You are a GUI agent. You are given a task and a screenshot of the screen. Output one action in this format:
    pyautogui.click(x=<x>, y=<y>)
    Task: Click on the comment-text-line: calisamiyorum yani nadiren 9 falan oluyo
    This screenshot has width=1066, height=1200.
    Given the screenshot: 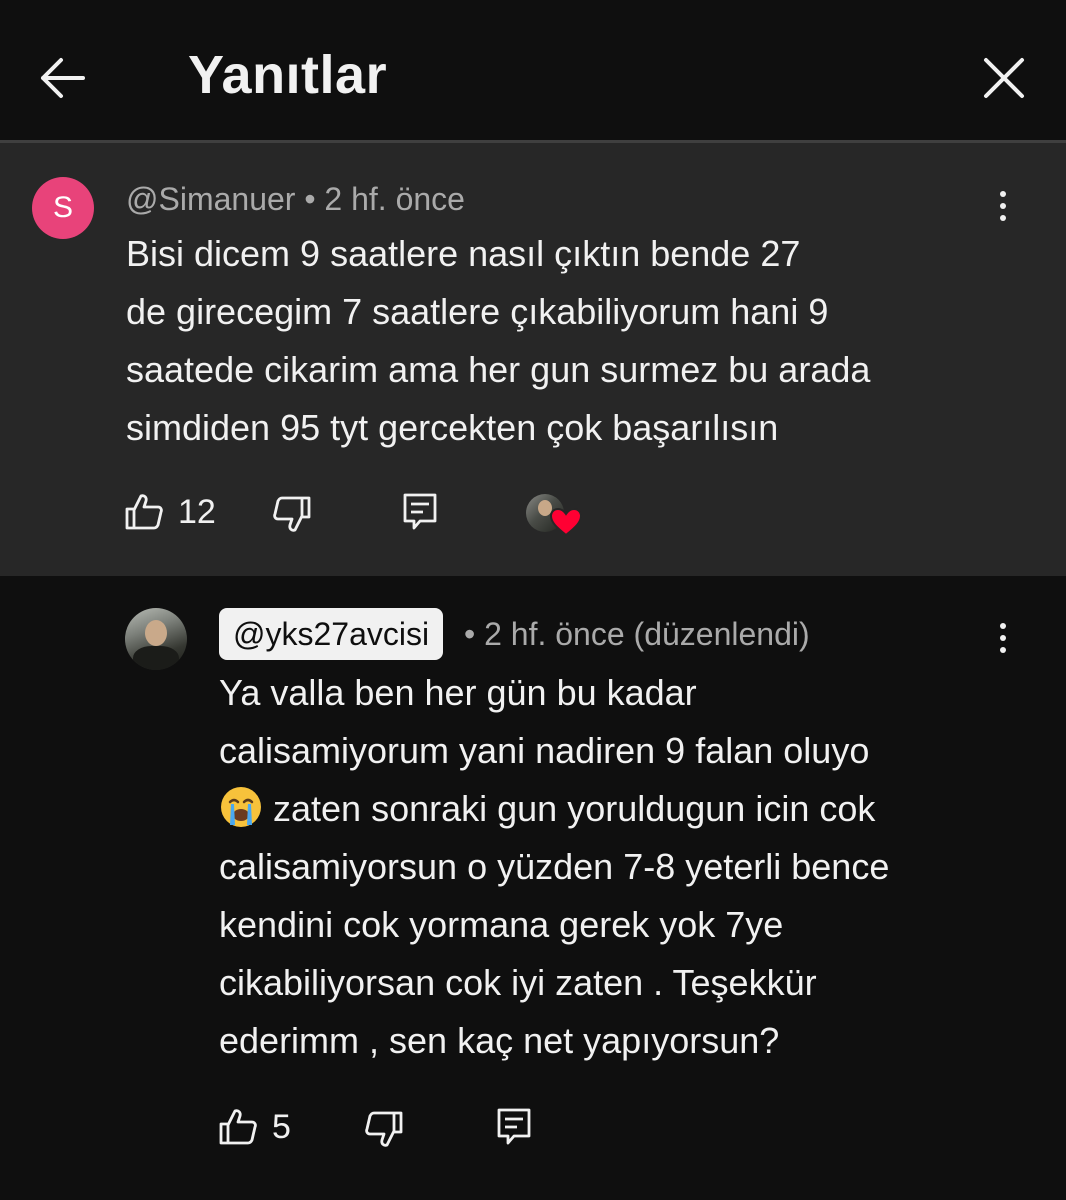 What is the action you would take?
    pyautogui.click(x=544, y=750)
    